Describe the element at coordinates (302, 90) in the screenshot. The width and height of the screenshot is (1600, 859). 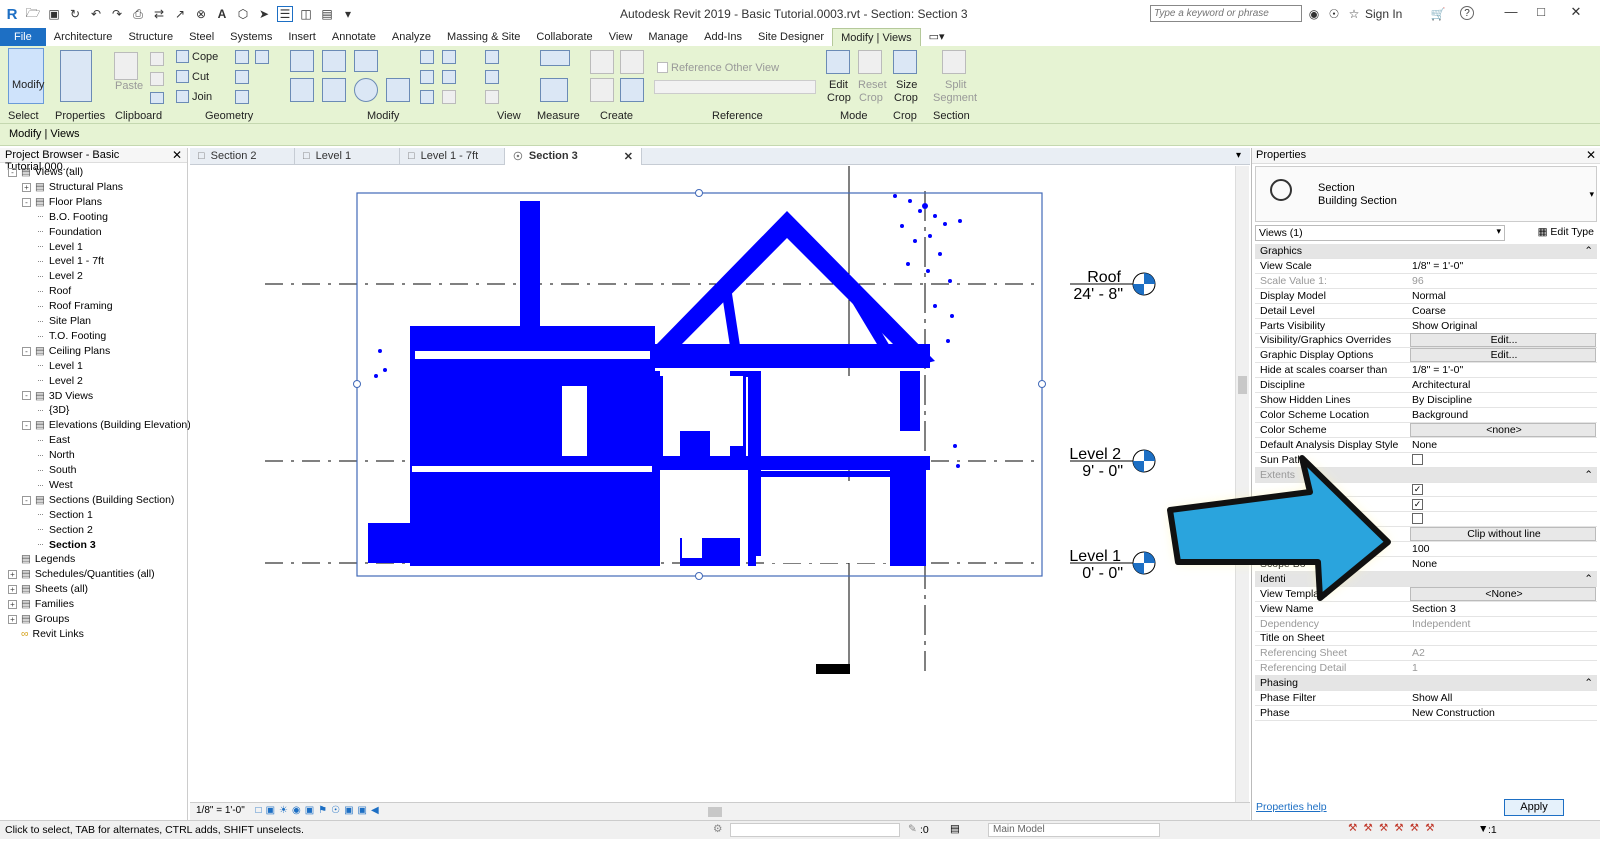
I see `move-icon` at that location.